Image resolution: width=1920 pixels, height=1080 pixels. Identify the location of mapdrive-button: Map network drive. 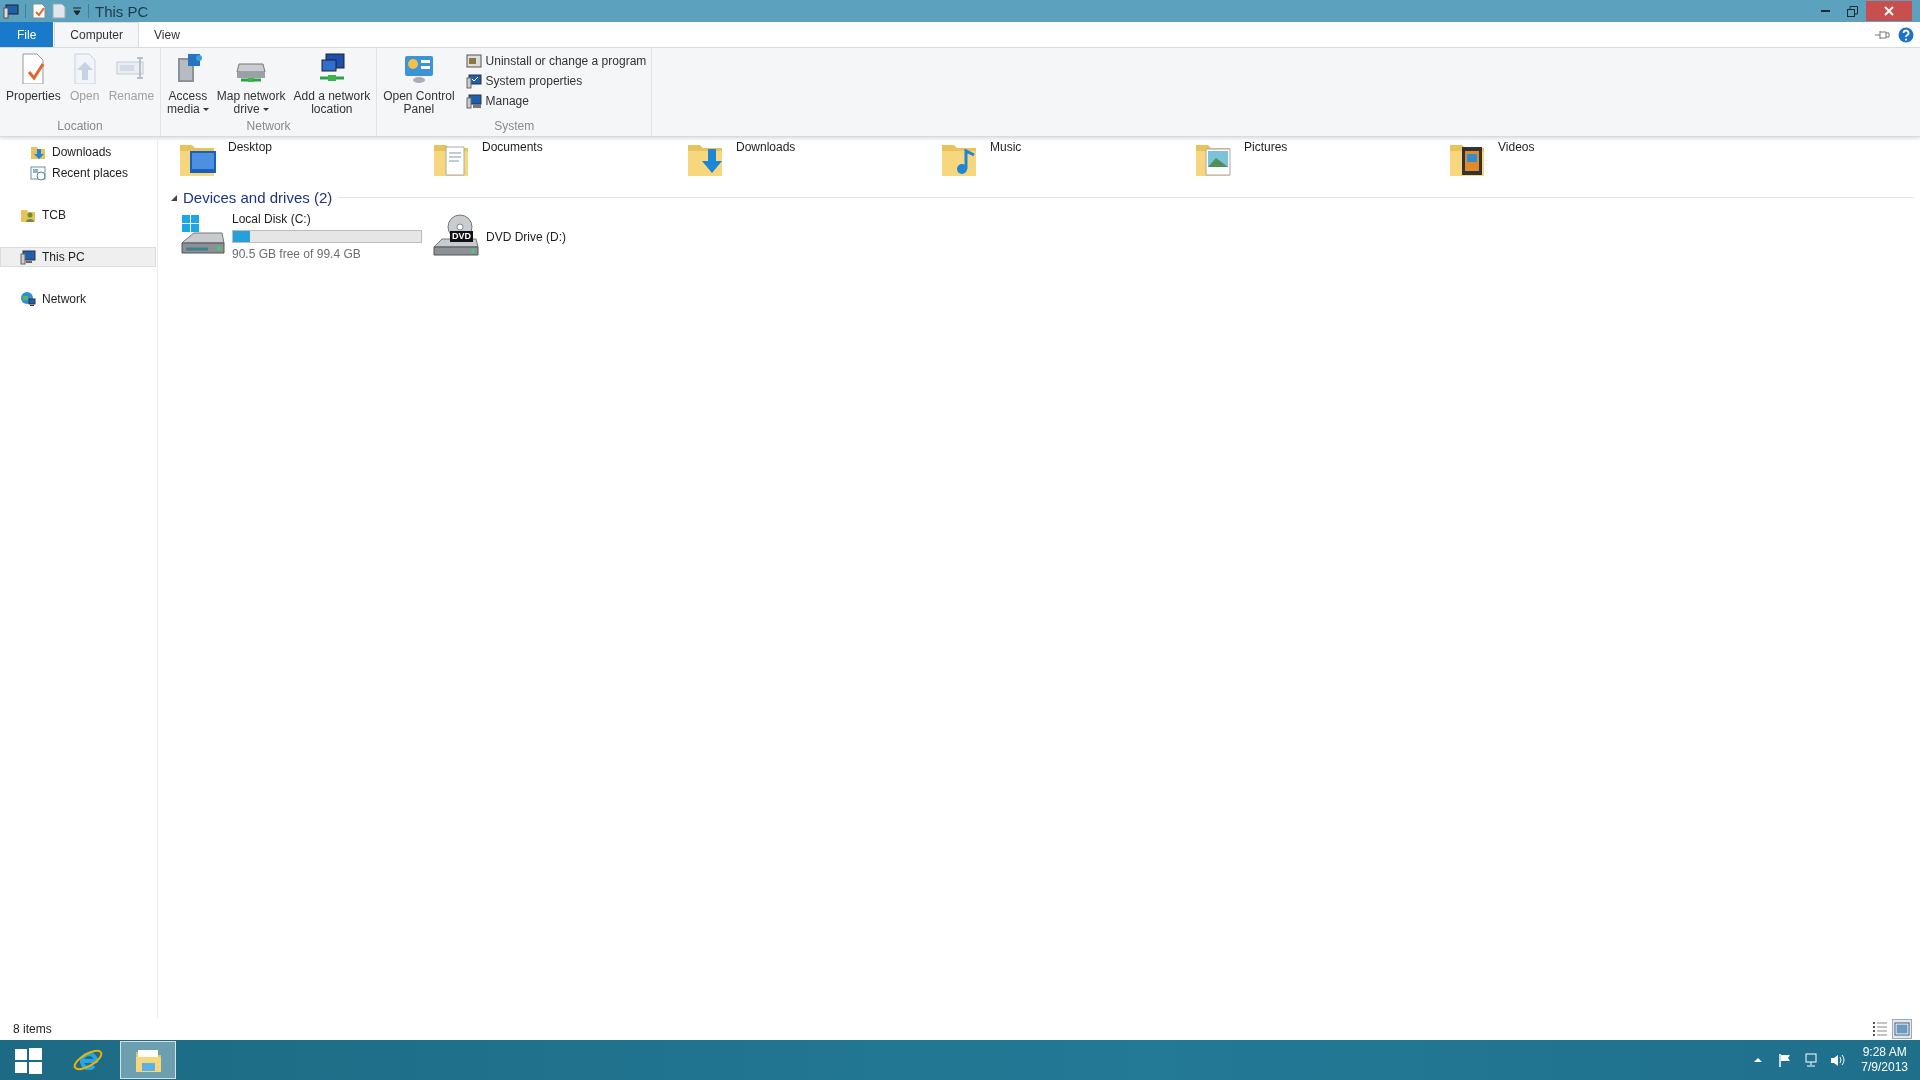
(251, 85).